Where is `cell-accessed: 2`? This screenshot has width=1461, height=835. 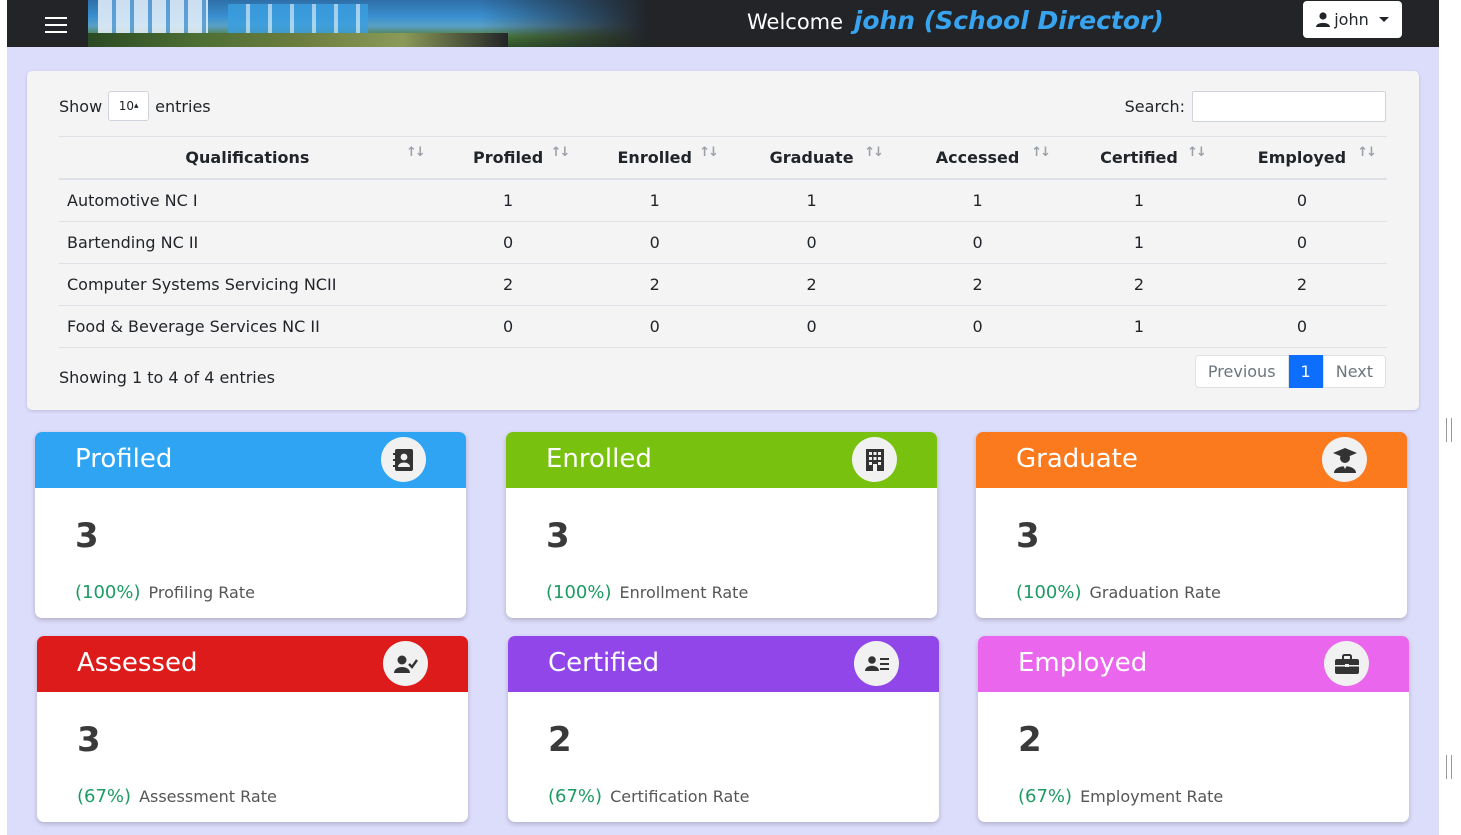 cell-accessed: 2 is located at coordinates (978, 284).